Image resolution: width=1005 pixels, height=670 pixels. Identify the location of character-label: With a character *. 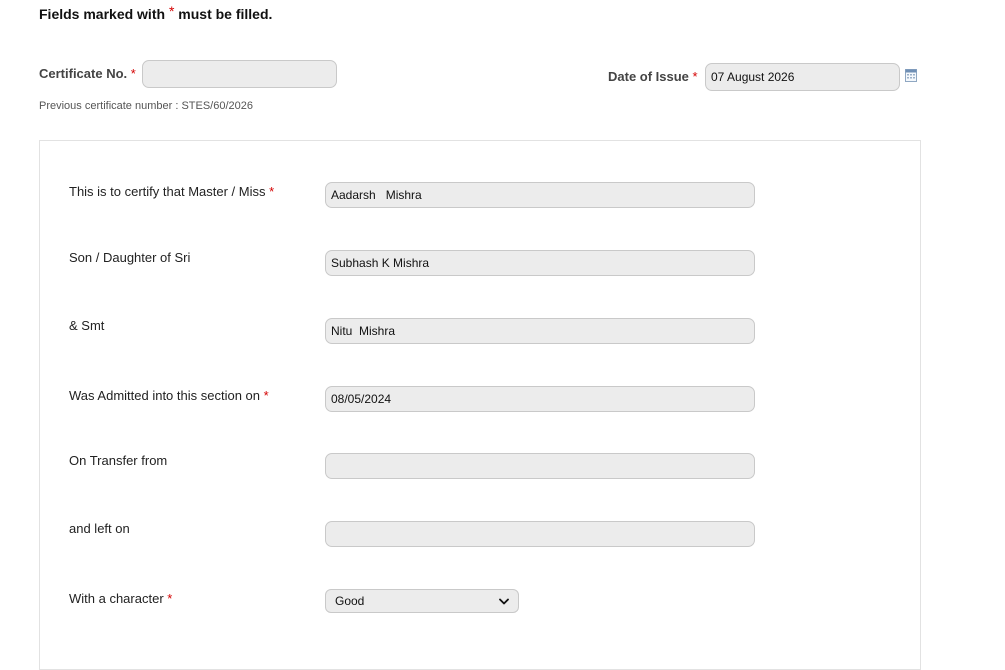
(120, 598).